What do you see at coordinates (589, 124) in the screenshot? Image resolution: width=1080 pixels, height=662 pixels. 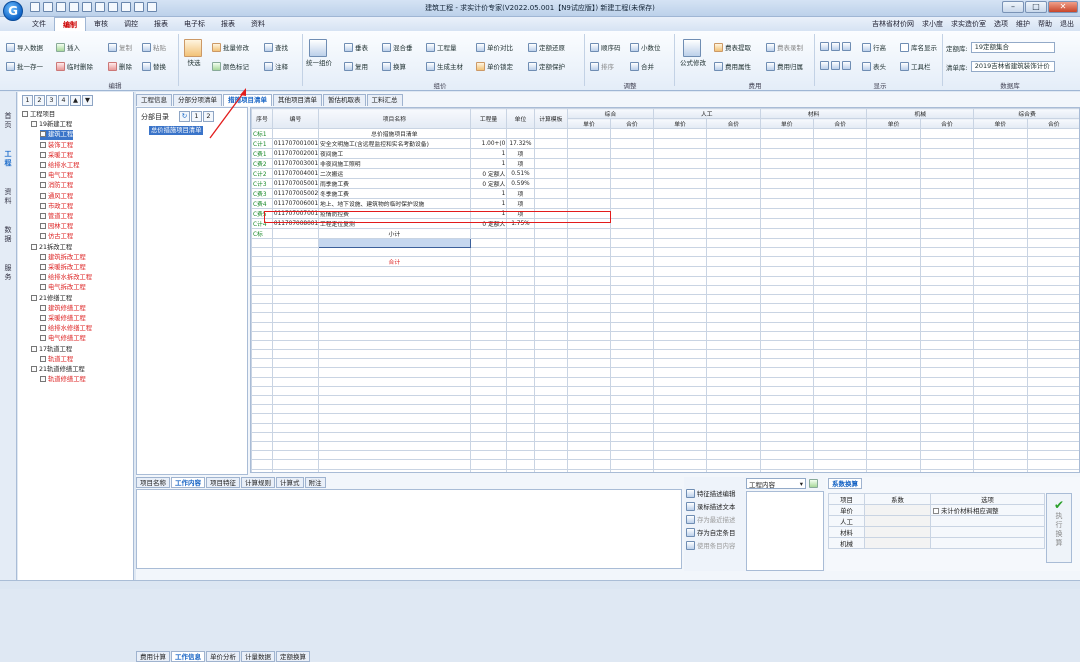 I see `col-sub-price: 单价` at bounding box center [589, 124].